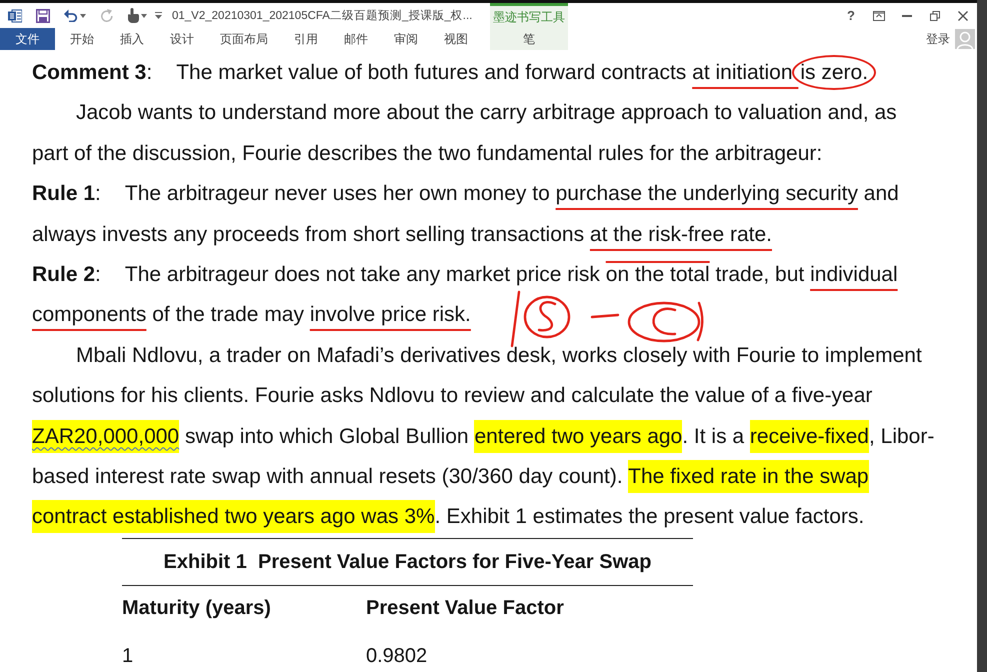 The width and height of the screenshot is (987, 672). Describe the element at coordinates (465, 295) in the screenshot. I see `paragraph: Rule 2: The arbitrageur does not take any market price risk on the total trade, but individual components of the trade may involve price risk.` at that location.